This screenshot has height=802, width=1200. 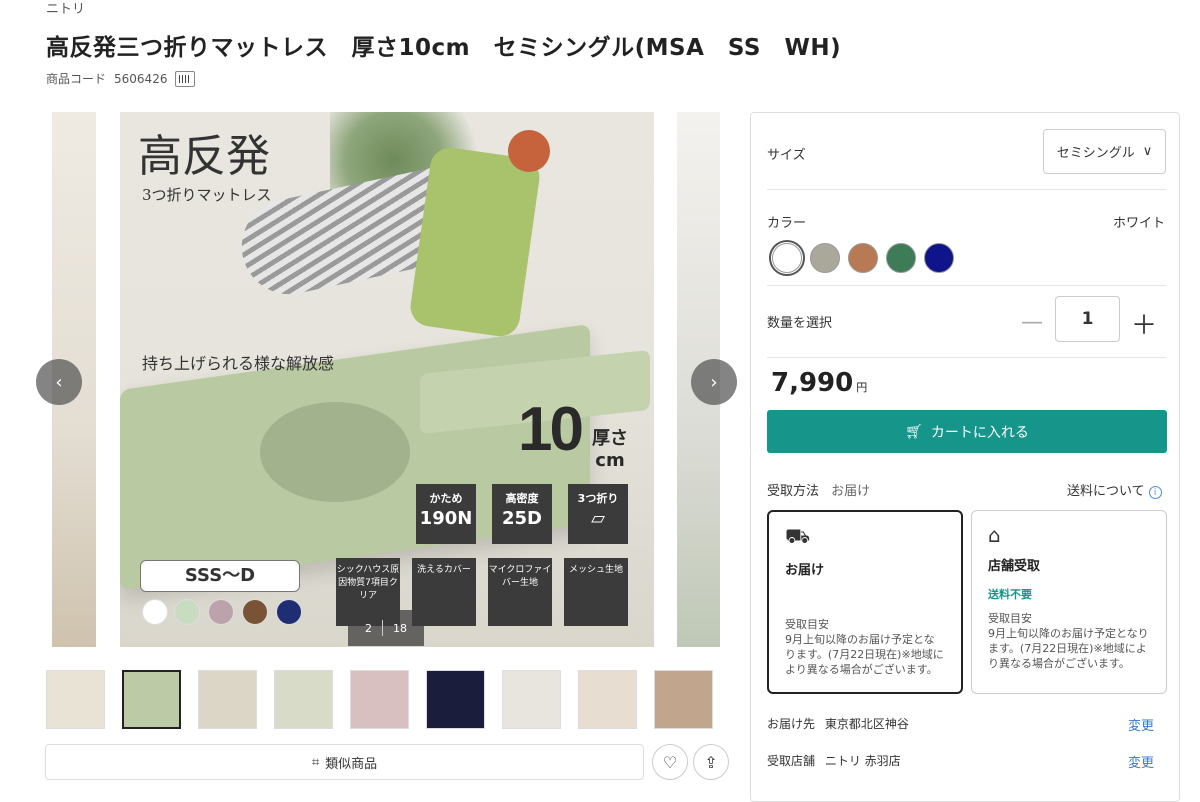 I want to click on color-dot-pink, so click(x=221, y=612).